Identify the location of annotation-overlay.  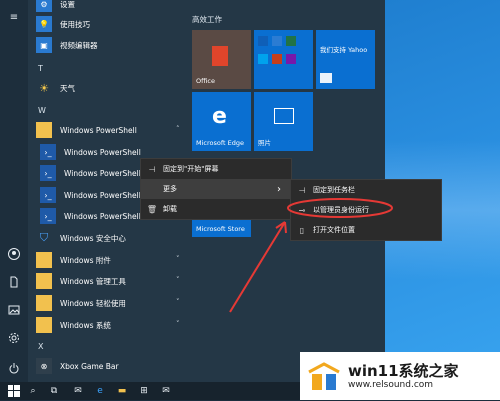
(311, 255).